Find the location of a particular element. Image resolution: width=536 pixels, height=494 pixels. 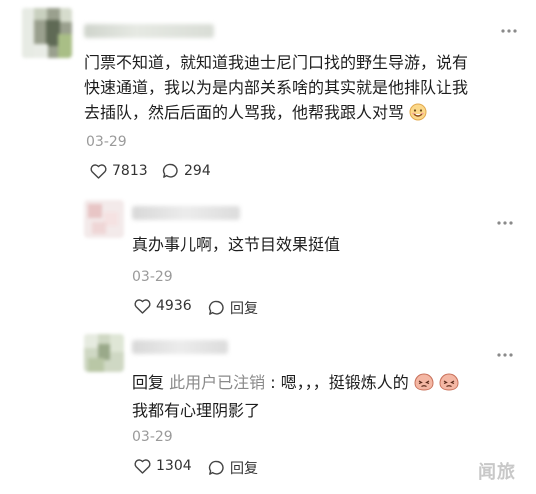

grinning-face-emoji-icon is located at coordinates (418, 115).